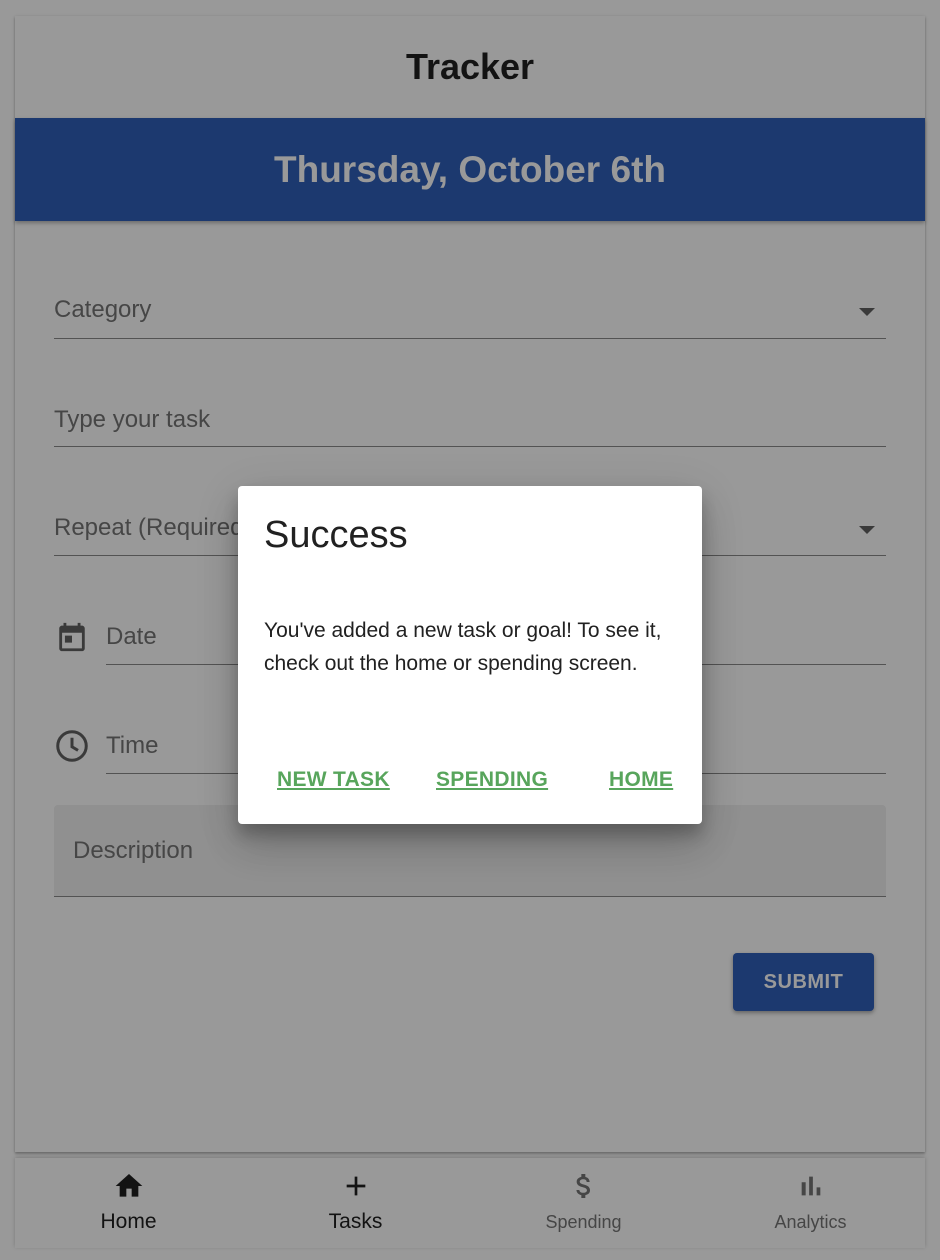 The image size is (940, 1260). What do you see at coordinates (641, 780) in the screenshot?
I see `home-button: HOME` at bounding box center [641, 780].